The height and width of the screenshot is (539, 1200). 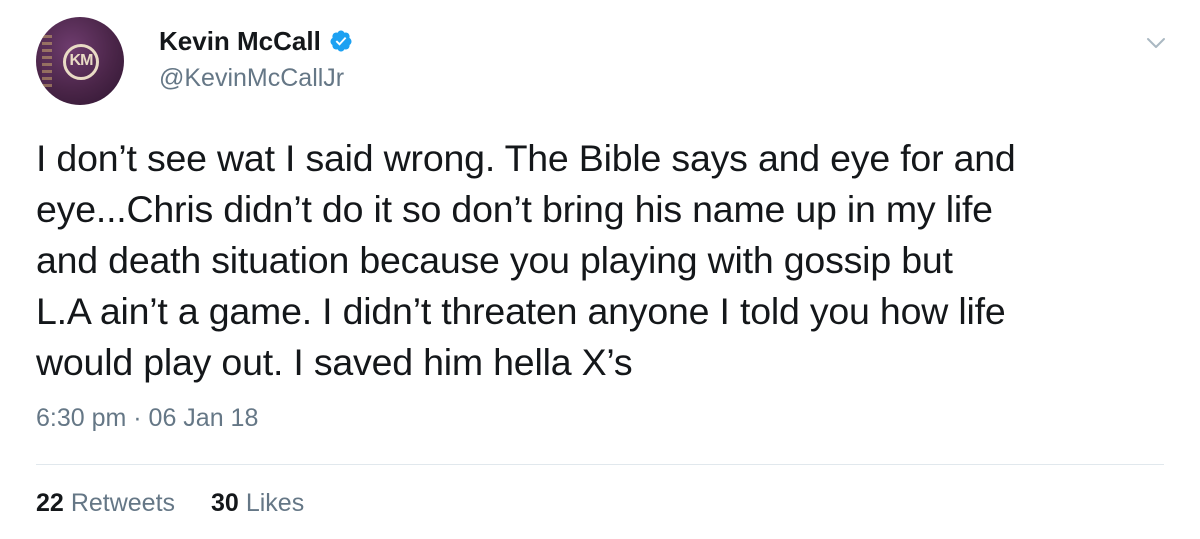 I want to click on retweets-stat: 22 Retweets, so click(x=105, y=503).